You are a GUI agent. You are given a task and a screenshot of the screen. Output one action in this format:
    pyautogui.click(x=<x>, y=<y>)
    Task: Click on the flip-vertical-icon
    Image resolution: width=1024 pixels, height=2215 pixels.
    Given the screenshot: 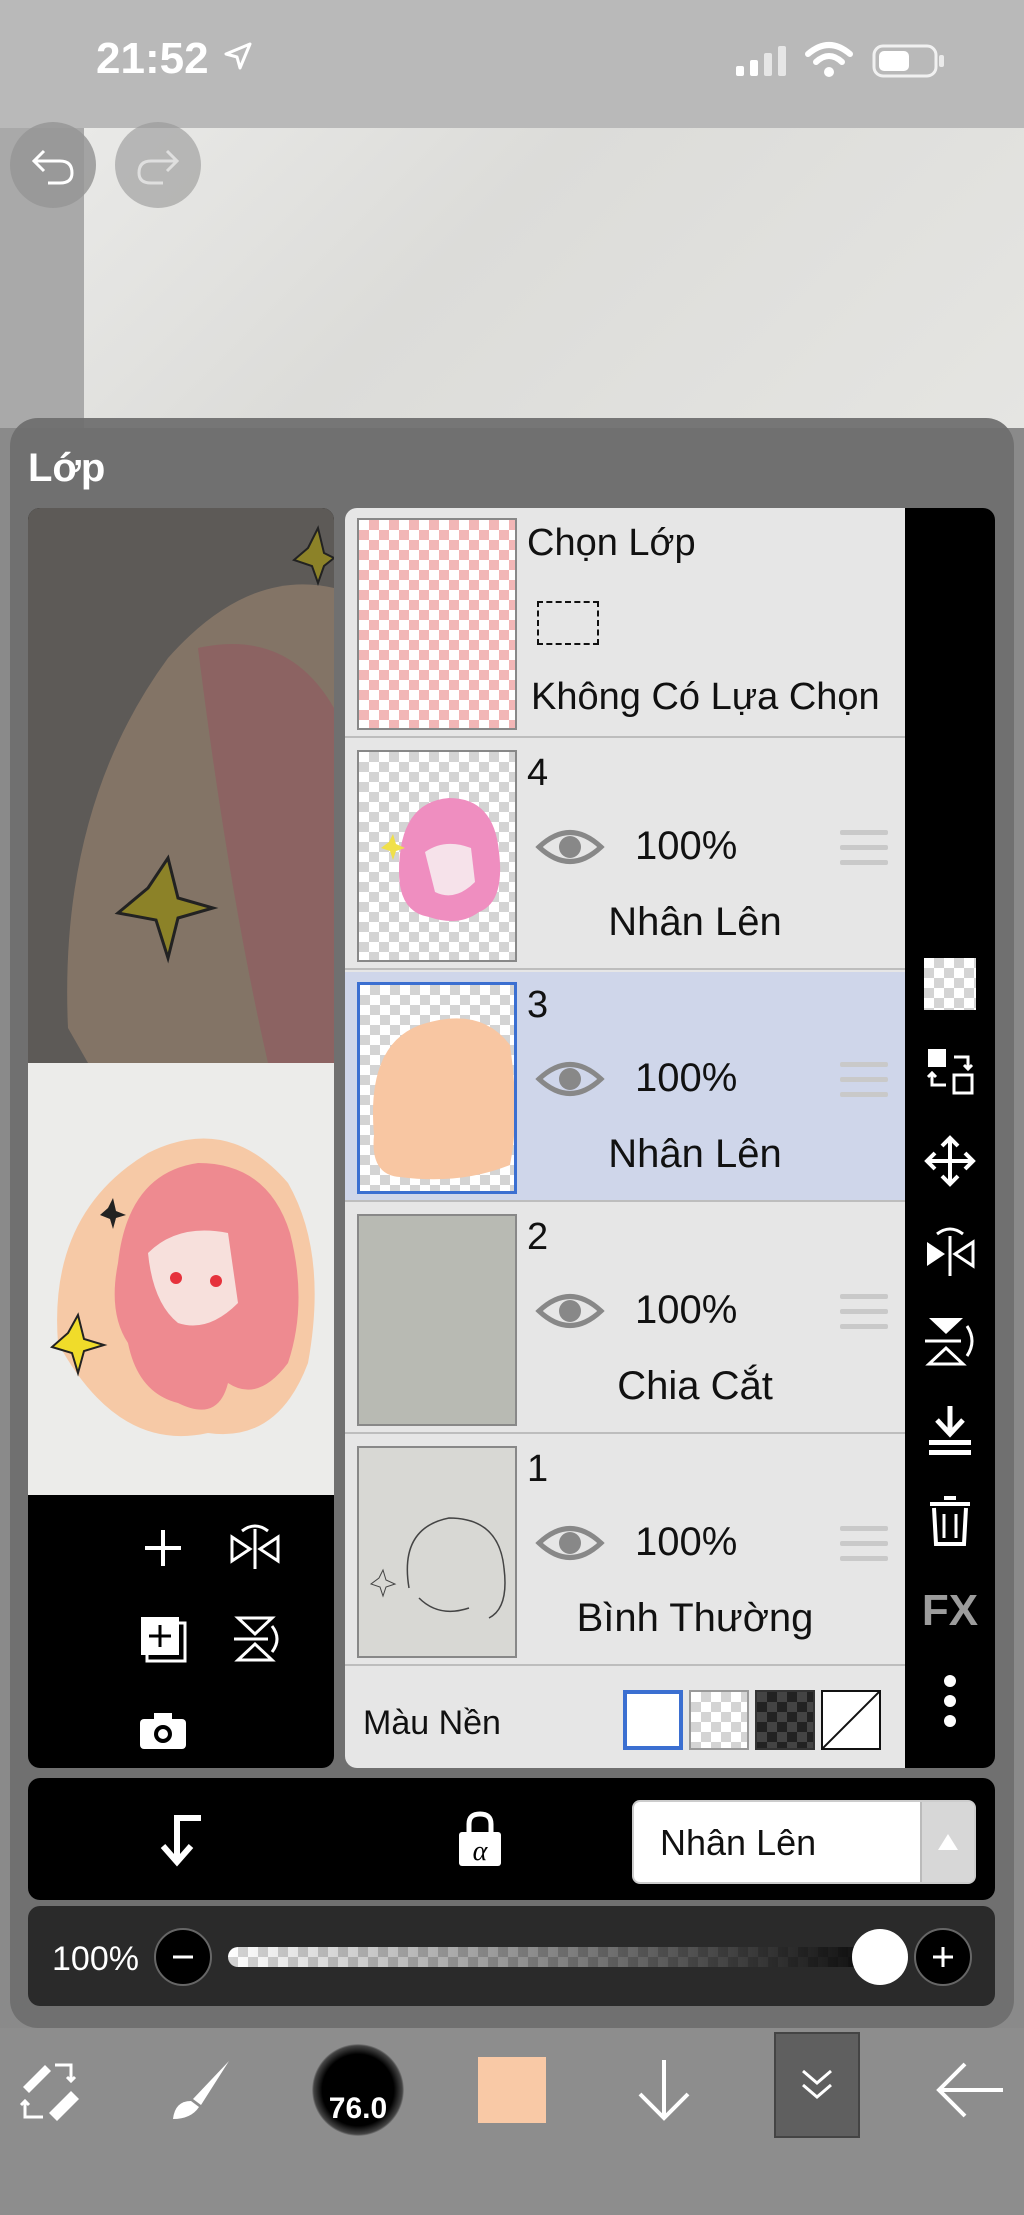 What is the action you would take?
    pyautogui.click(x=256, y=1639)
    